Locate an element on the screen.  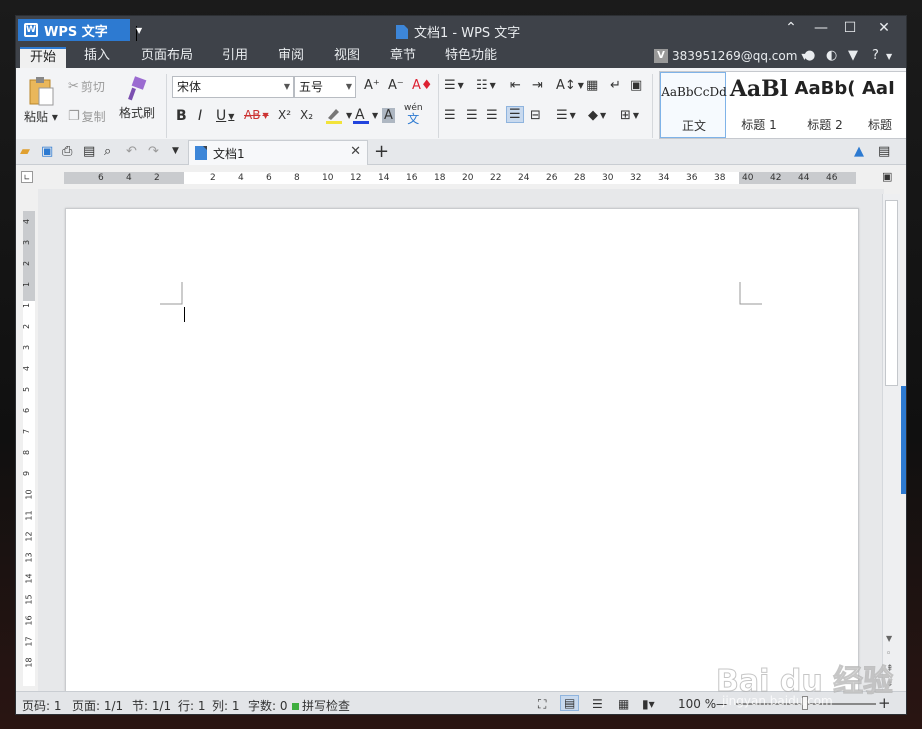
style-label: 标题 2 is located at coordinates (825, 125).